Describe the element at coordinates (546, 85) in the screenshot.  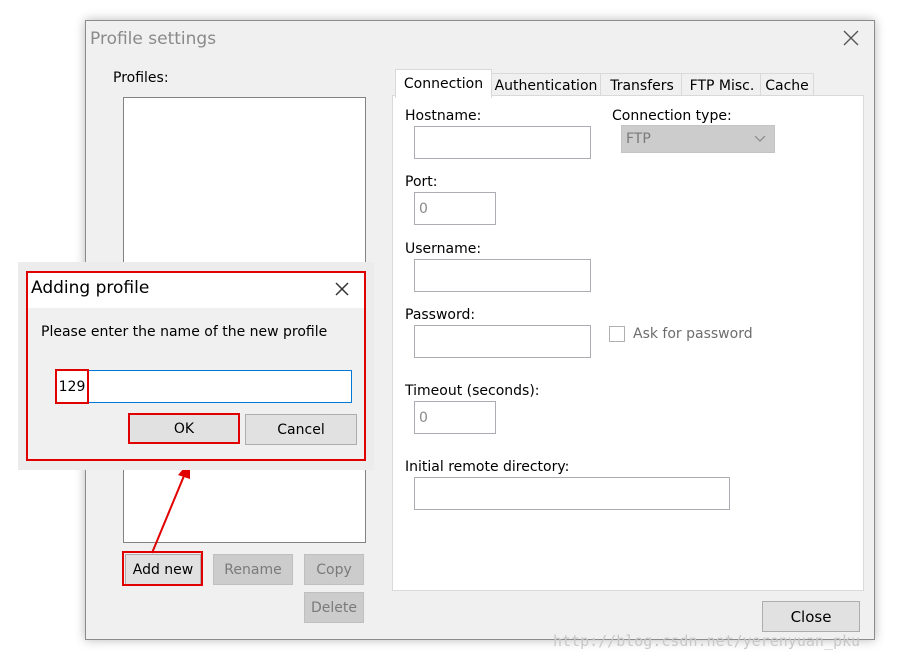
I see `tab-authentication: Authentication` at that location.